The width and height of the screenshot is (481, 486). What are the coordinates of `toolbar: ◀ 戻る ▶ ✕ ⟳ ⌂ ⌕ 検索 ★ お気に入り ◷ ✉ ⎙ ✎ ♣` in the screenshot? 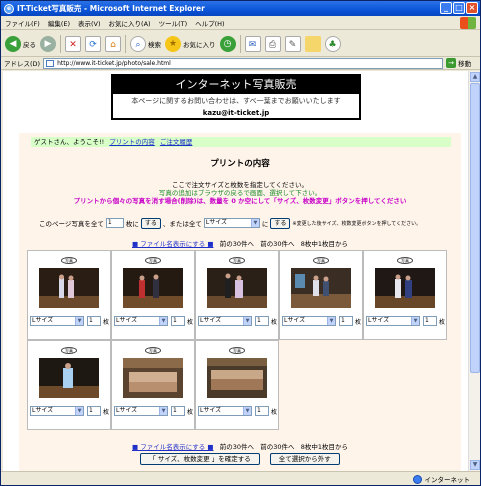 It's located at (240, 44).